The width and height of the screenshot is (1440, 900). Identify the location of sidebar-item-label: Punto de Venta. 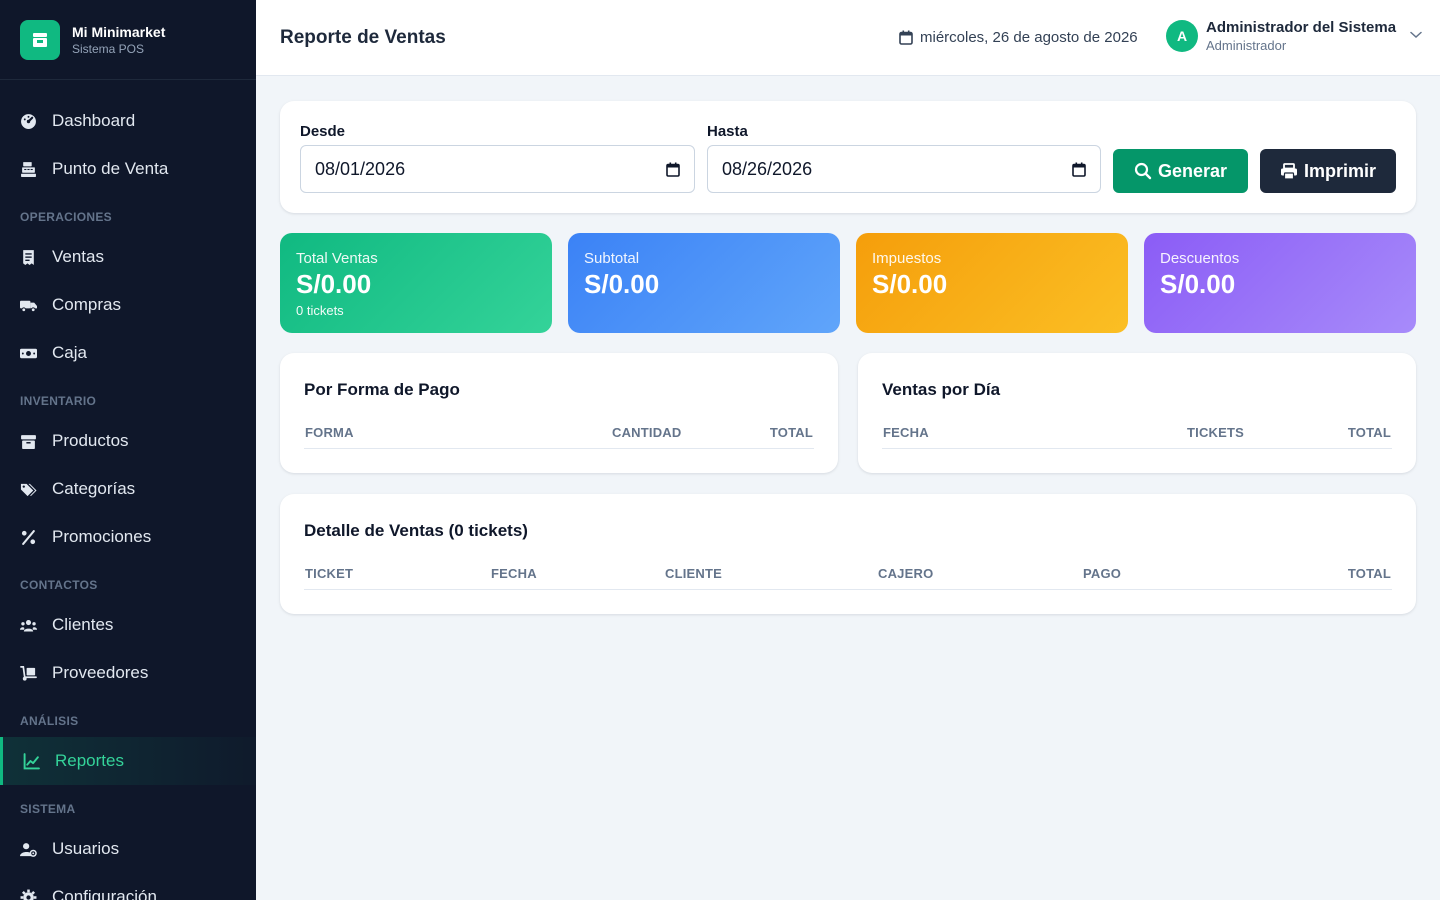
(110, 168).